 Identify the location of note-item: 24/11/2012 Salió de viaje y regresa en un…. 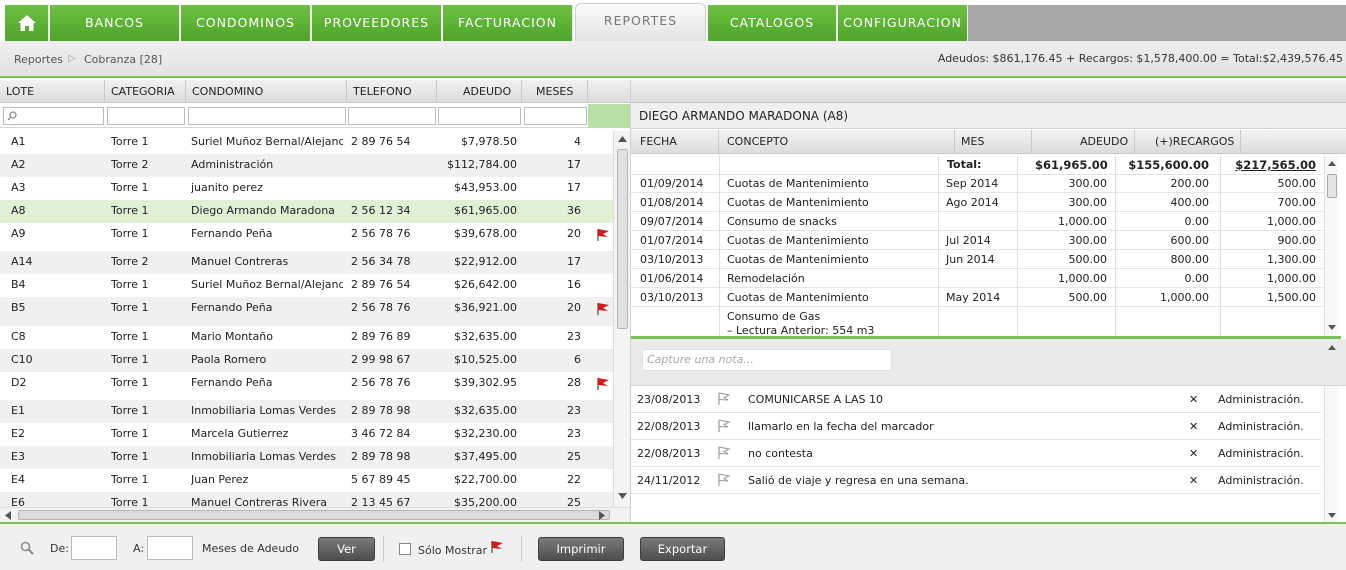
(976, 480).